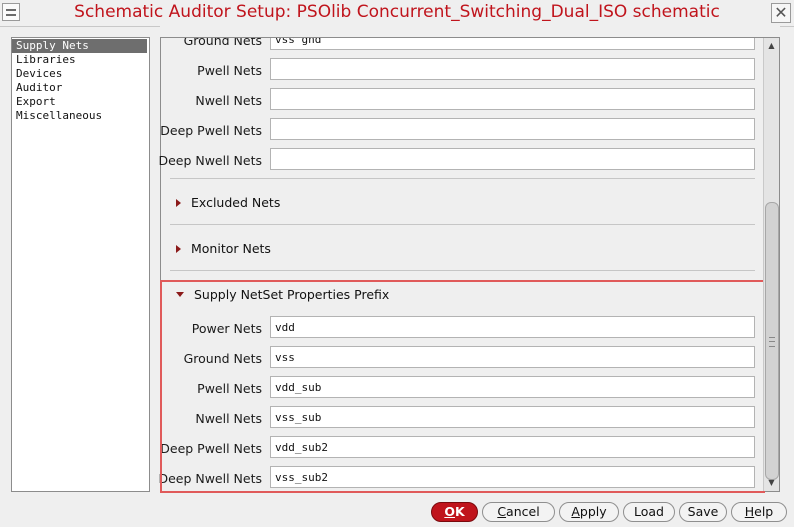 Image resolution: width=794 pixels, height=527 pixels. Describe the element at coordinates (771, 483) in the screenshot. I see `scroll-down-icon: ▼` at that location.